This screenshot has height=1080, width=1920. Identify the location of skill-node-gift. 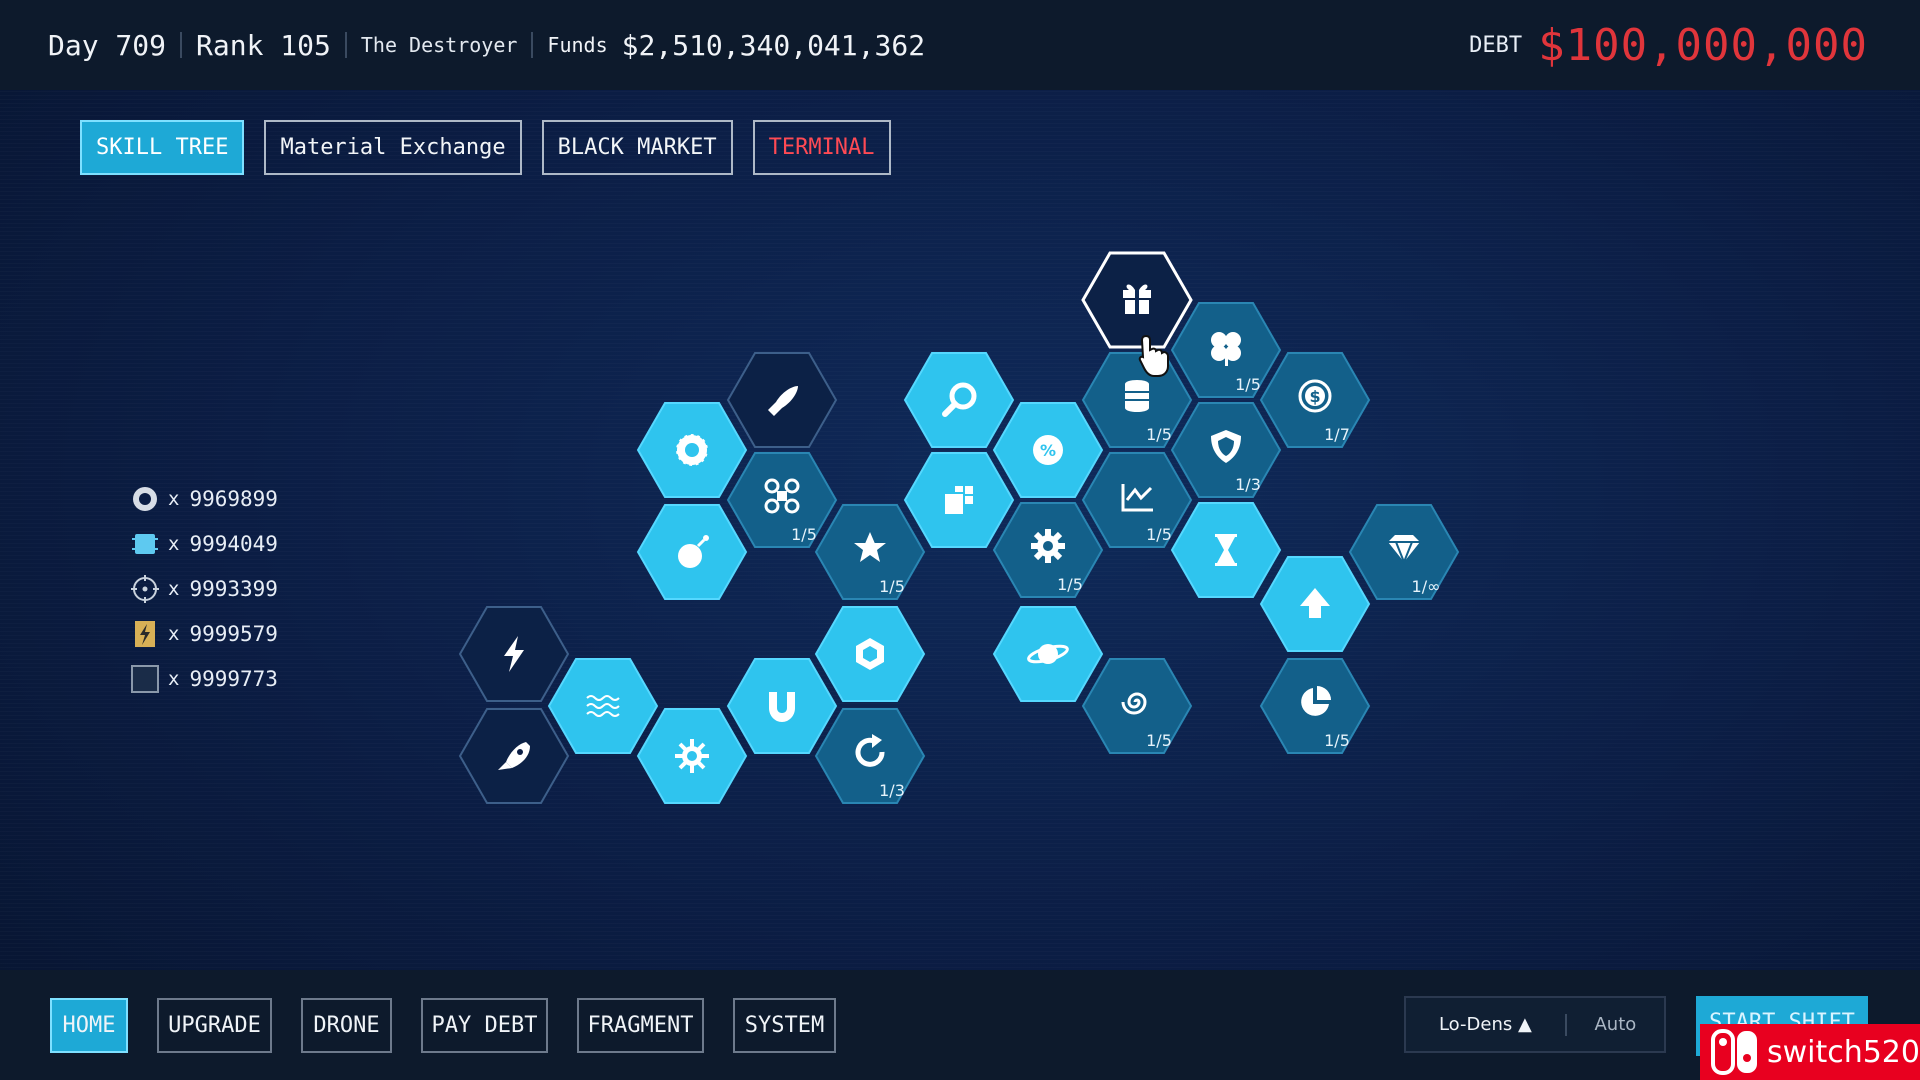
(1137, 300).